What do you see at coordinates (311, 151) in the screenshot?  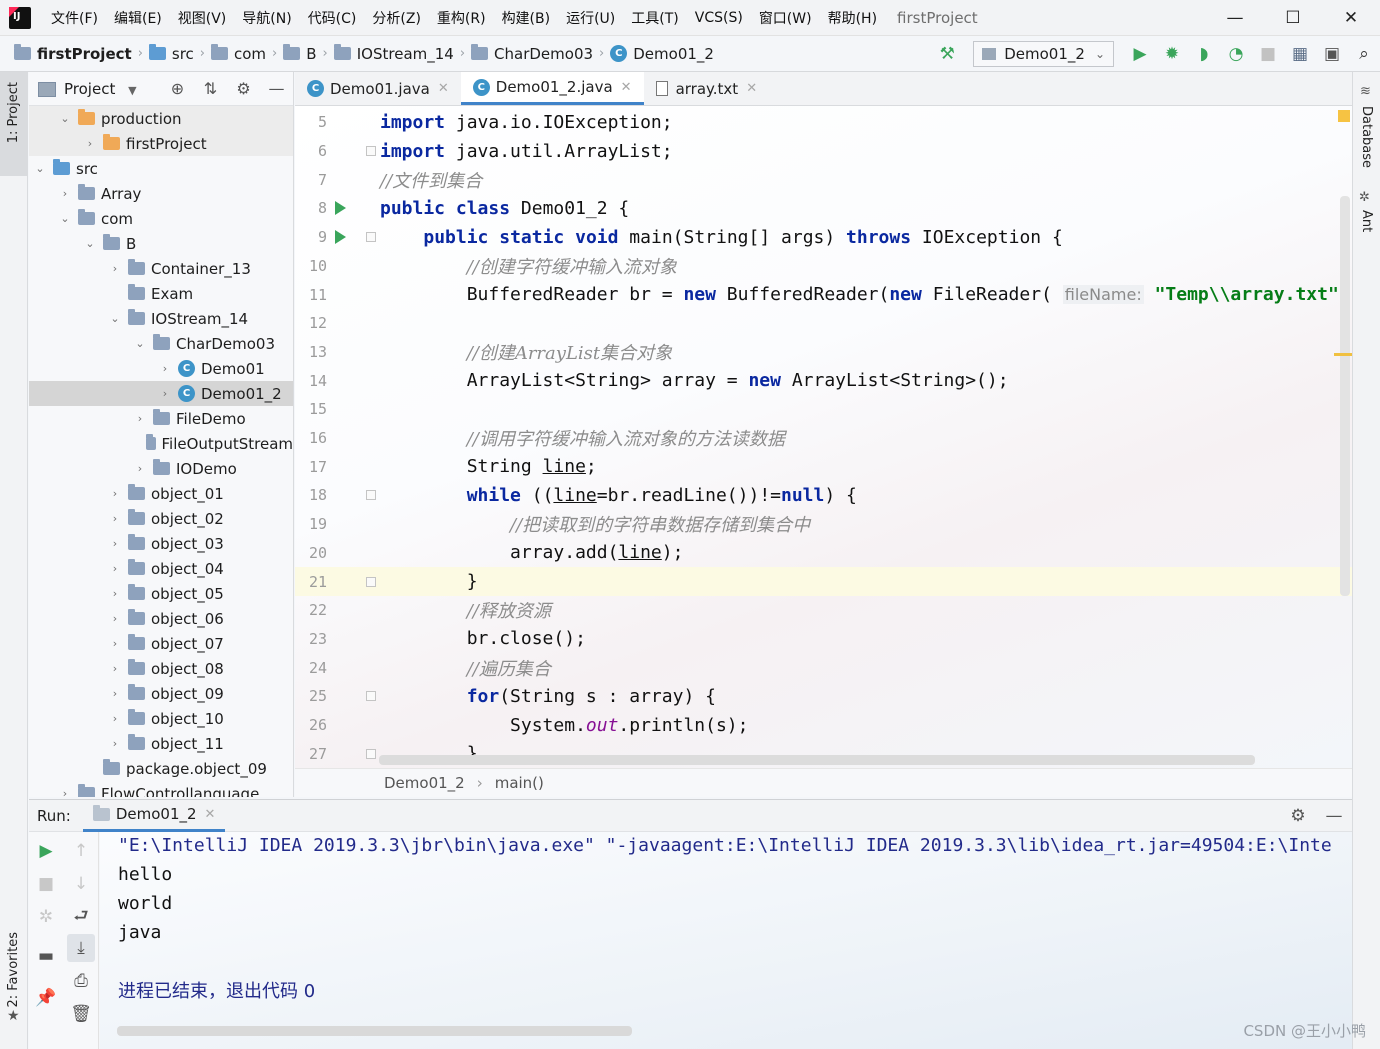 I see `line-number: 6` at bounding box center [311, 151].